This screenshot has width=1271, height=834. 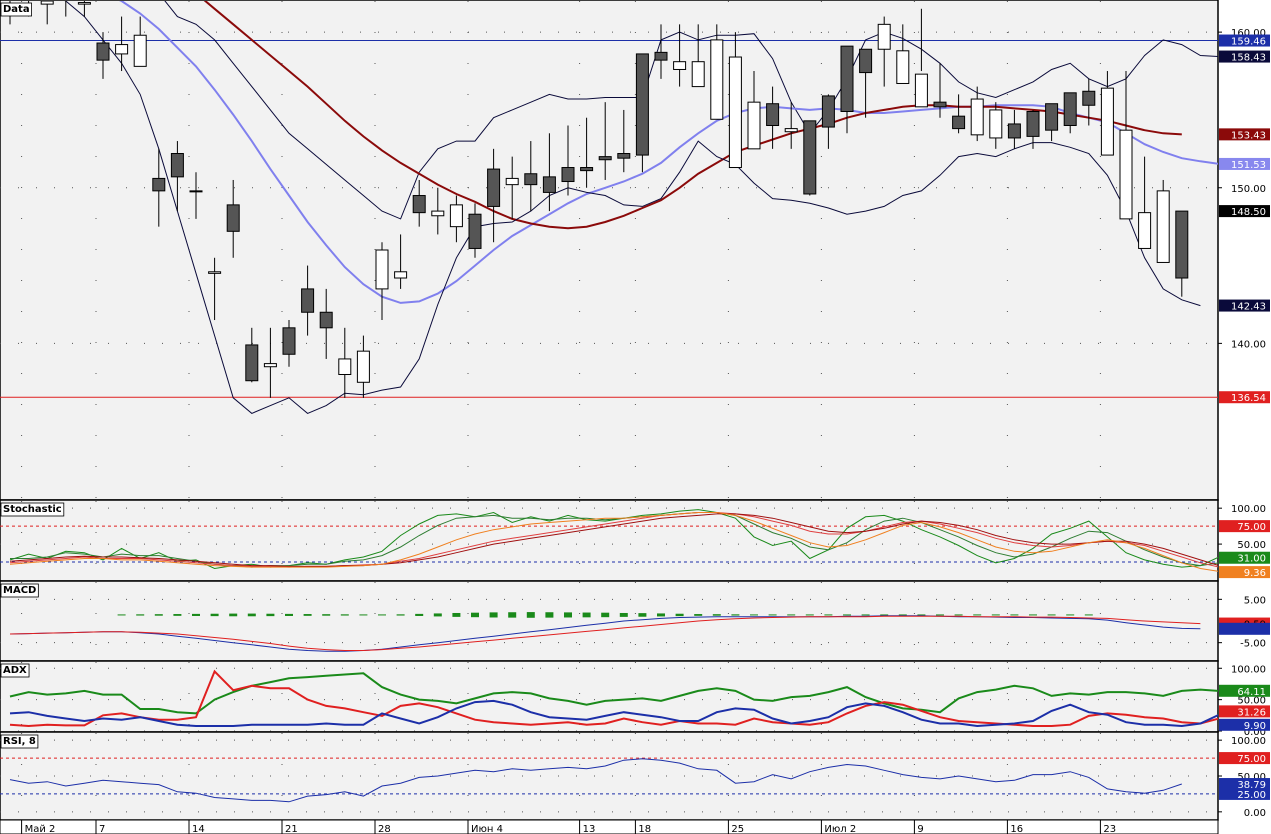 I want to click on pane-macd: 5.00-5.00-0.59MACD, so click(x=635, y=621).